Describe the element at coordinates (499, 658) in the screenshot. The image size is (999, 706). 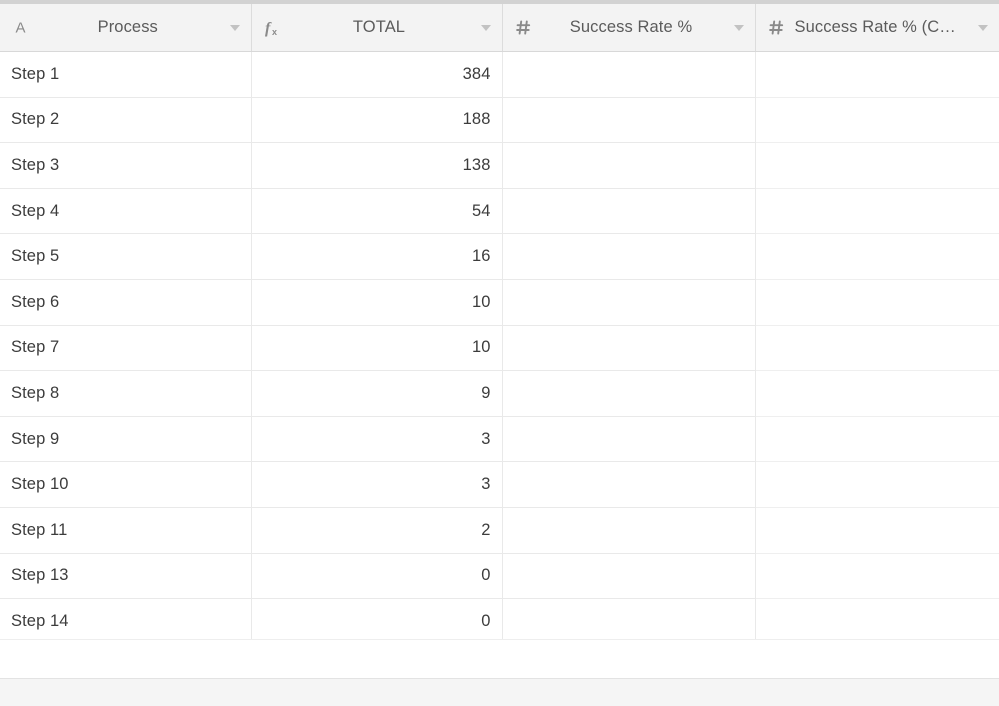
I see `grid-empty-area` at that location.